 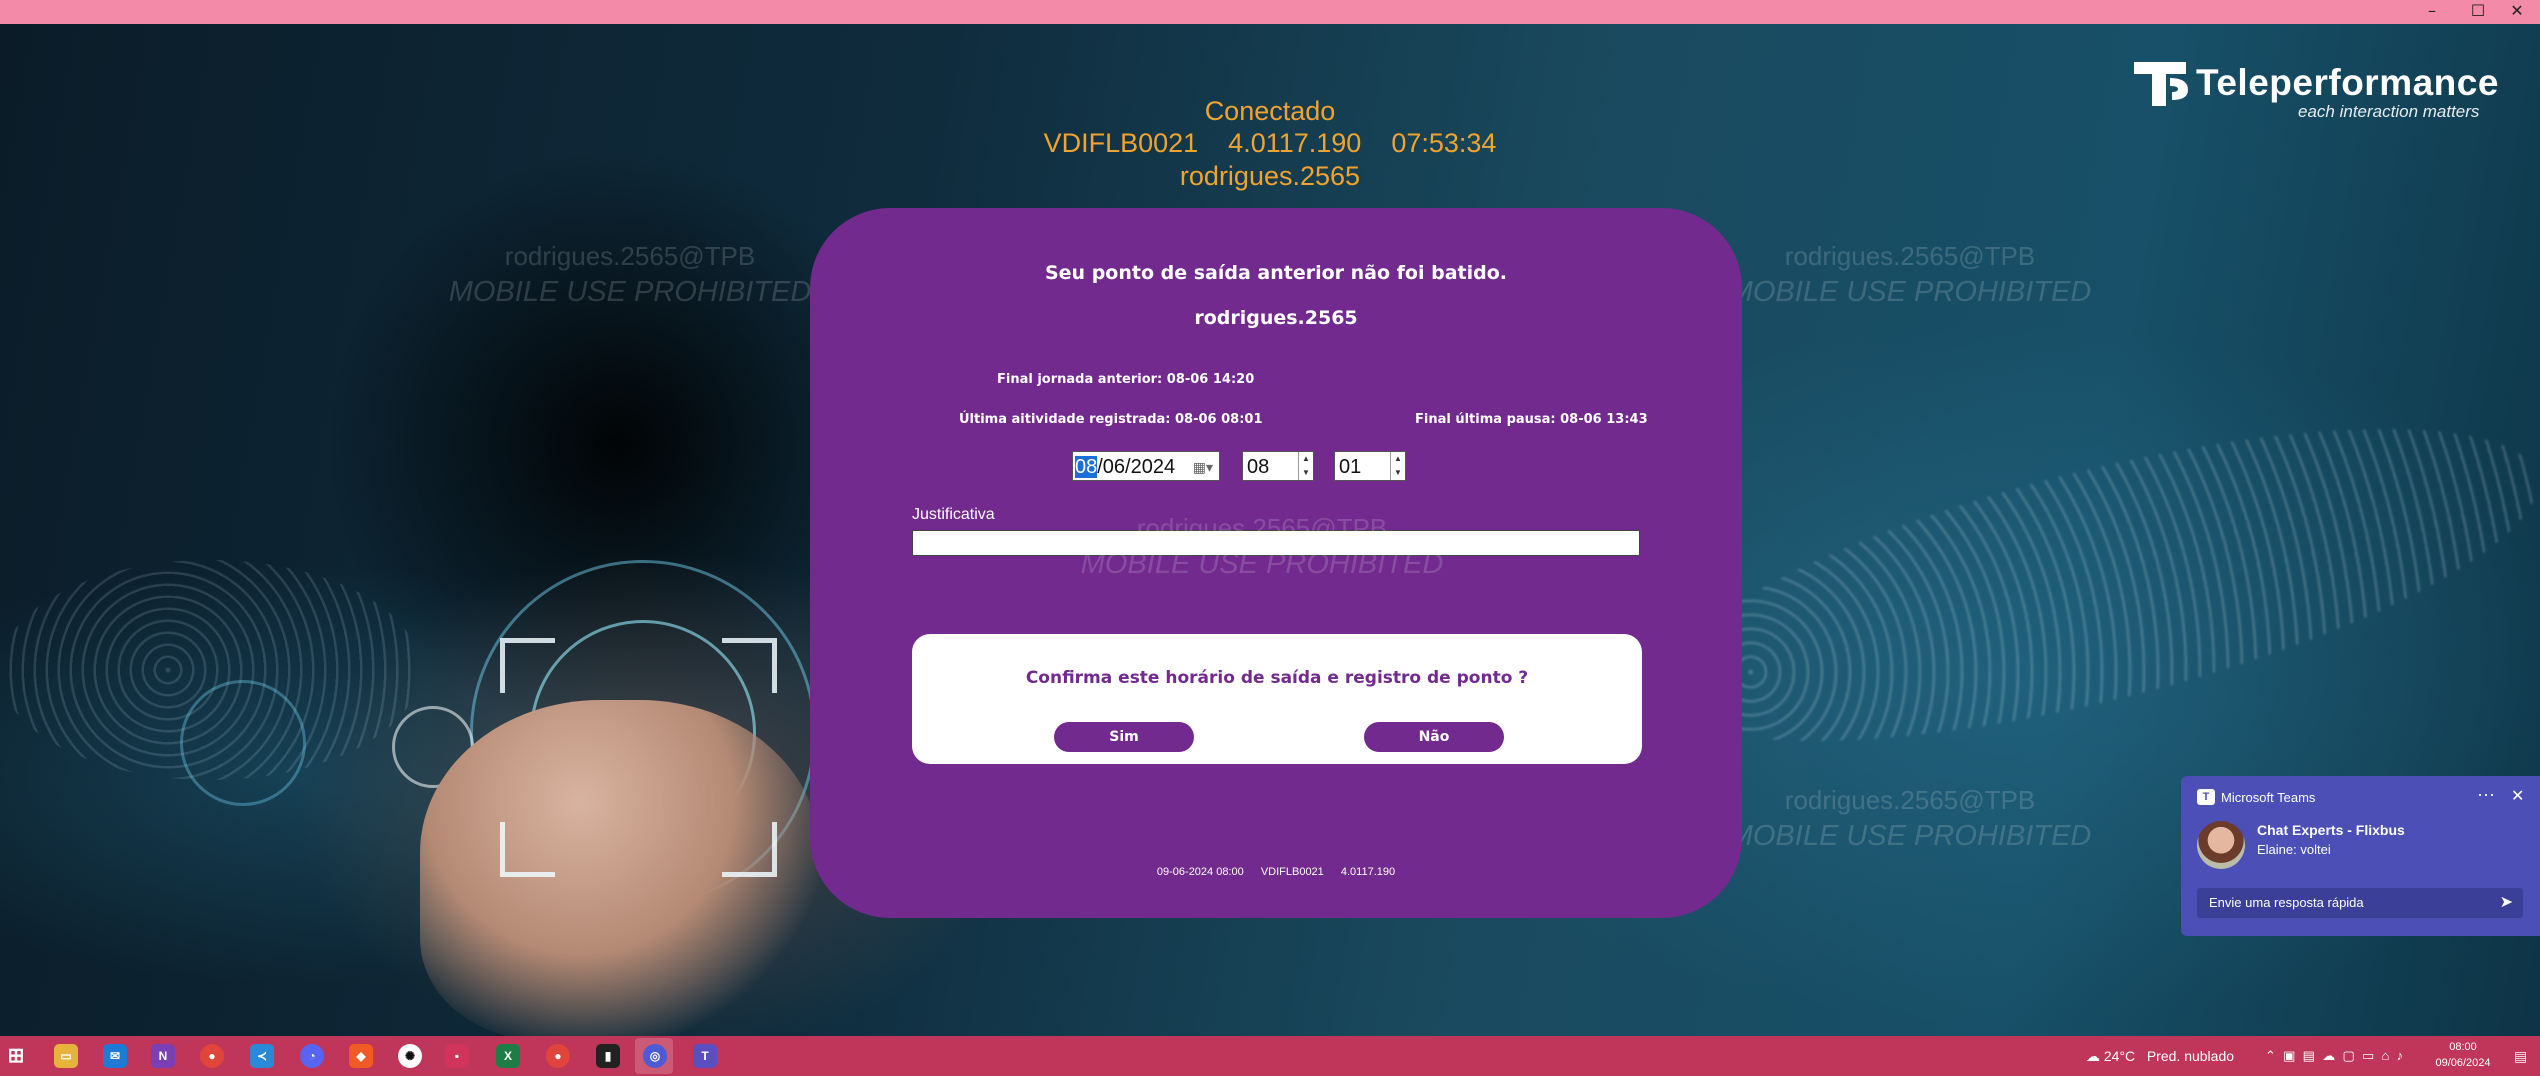 I want to click on chrome-profile-icon: ●, so click(x=558, y=1056).